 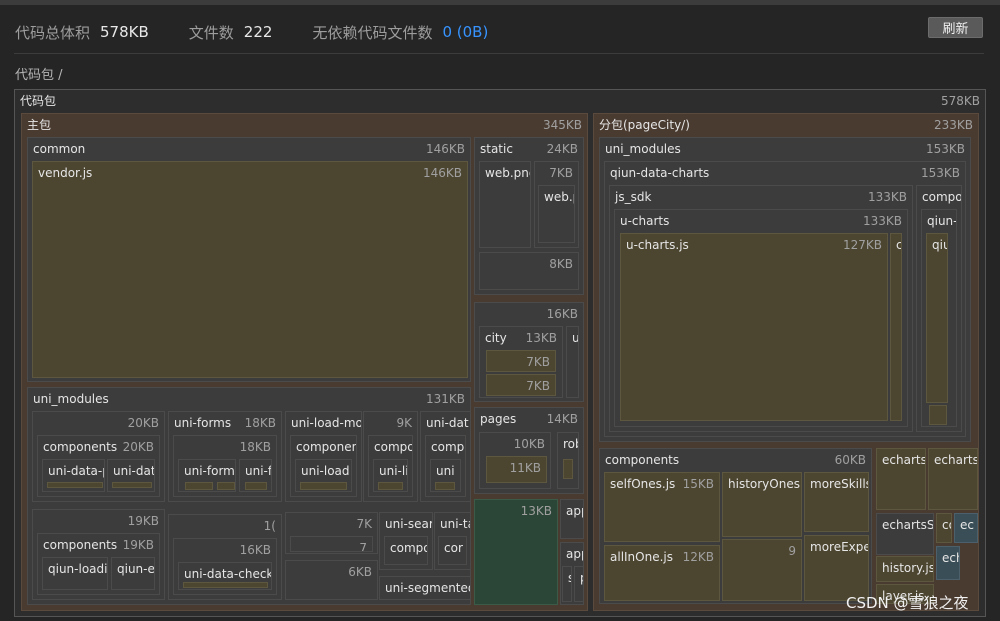 What do you see at coordinates (569, 578) in the screenshot?
I see `node-name: s` at bounding box center [569, 578].